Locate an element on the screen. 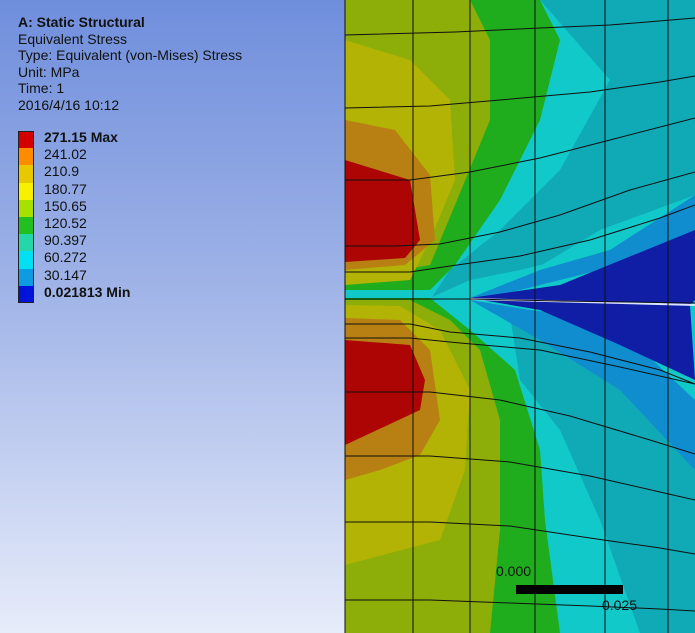 Image resolution: width=695 pixels, height=633 pixels. legend-row: 241.02 is located at coordinates (52, 156).